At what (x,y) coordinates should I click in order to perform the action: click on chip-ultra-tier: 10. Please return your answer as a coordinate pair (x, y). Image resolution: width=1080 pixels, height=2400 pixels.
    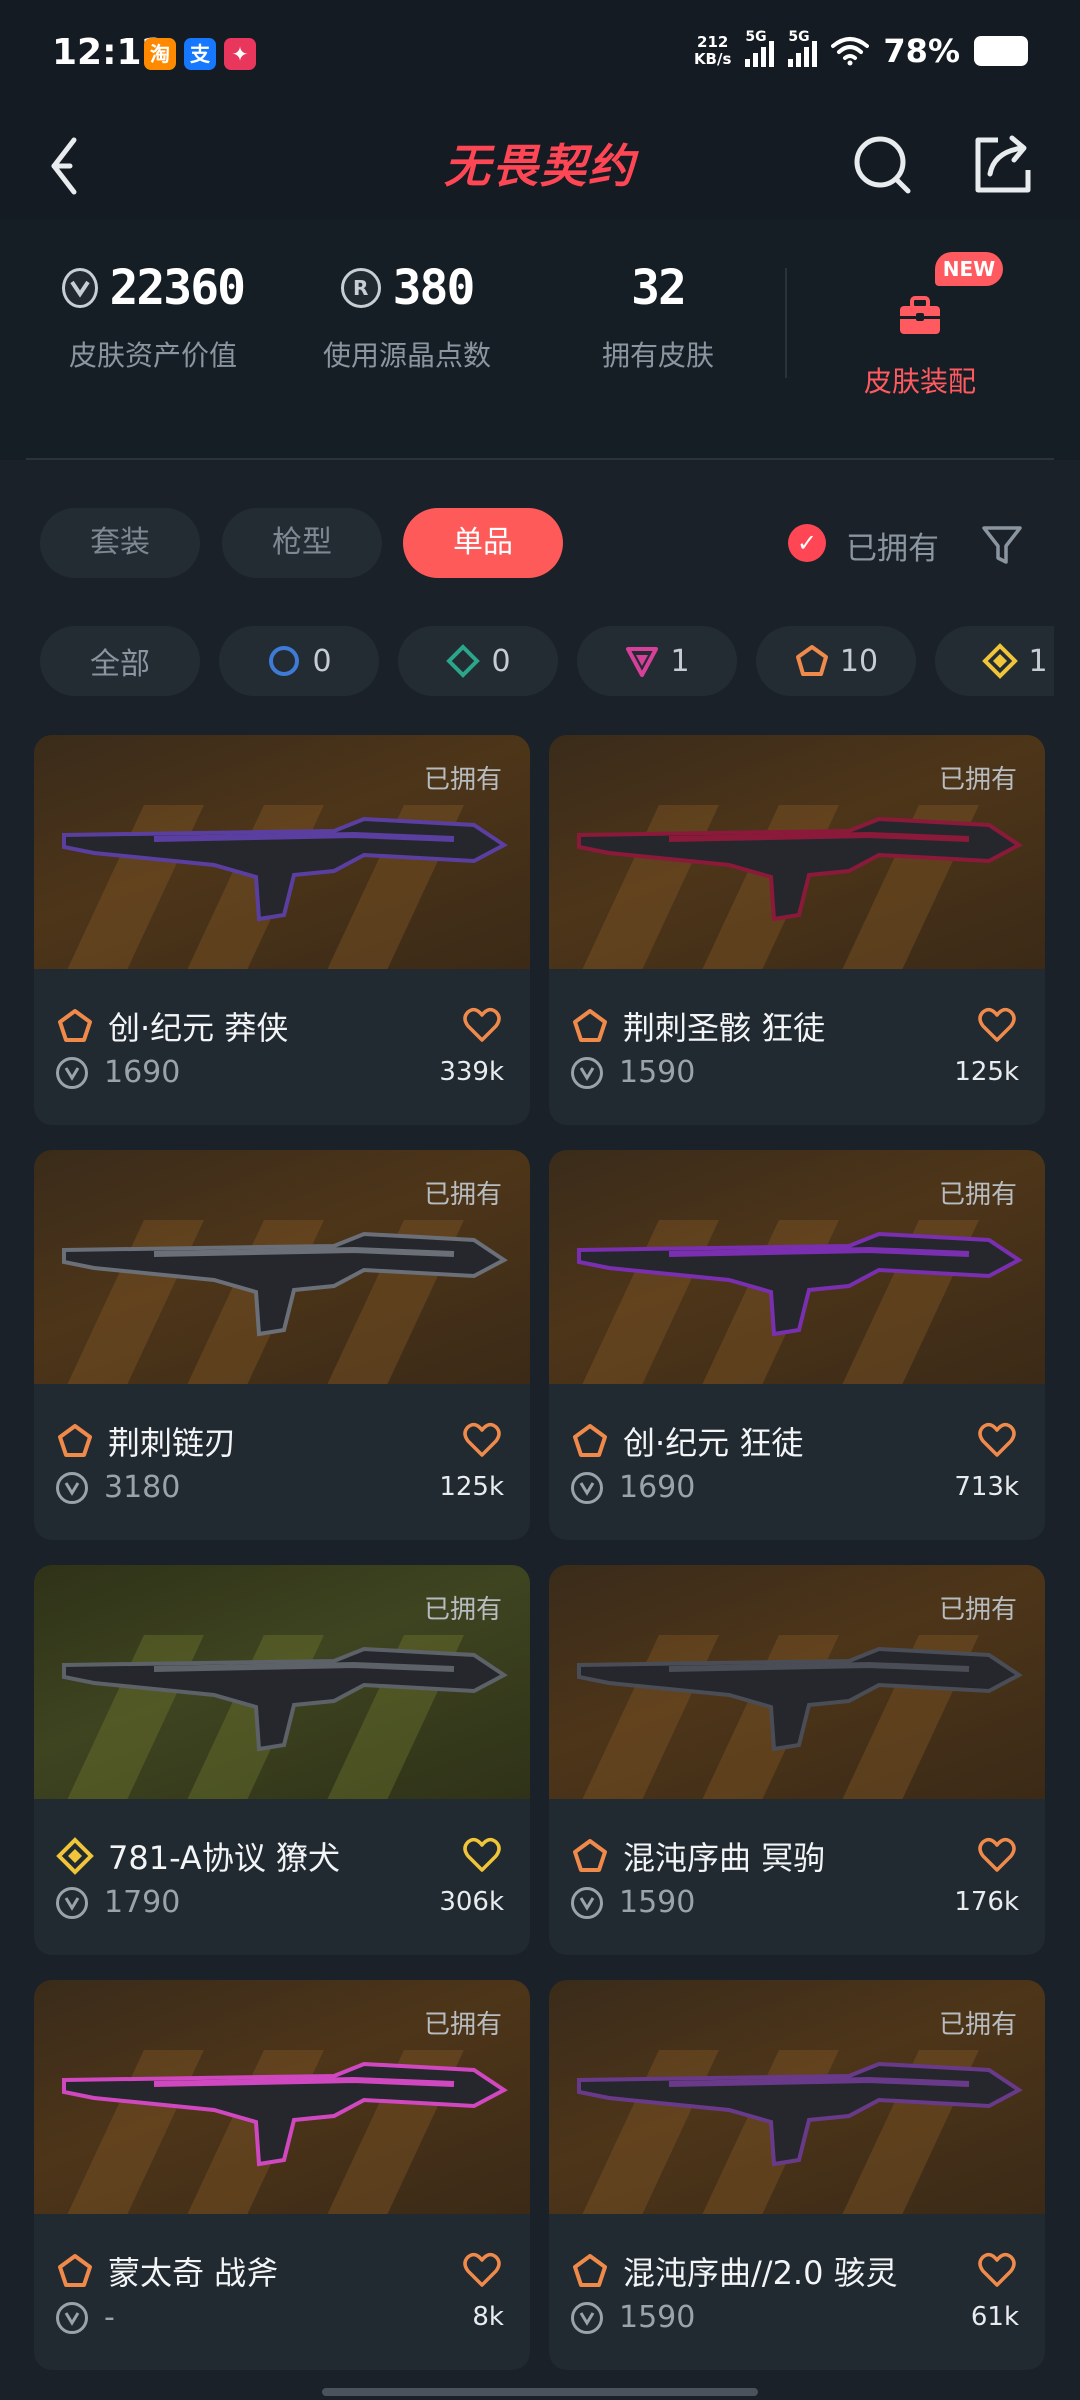
    Looking at the image, I should click on (836, 661).